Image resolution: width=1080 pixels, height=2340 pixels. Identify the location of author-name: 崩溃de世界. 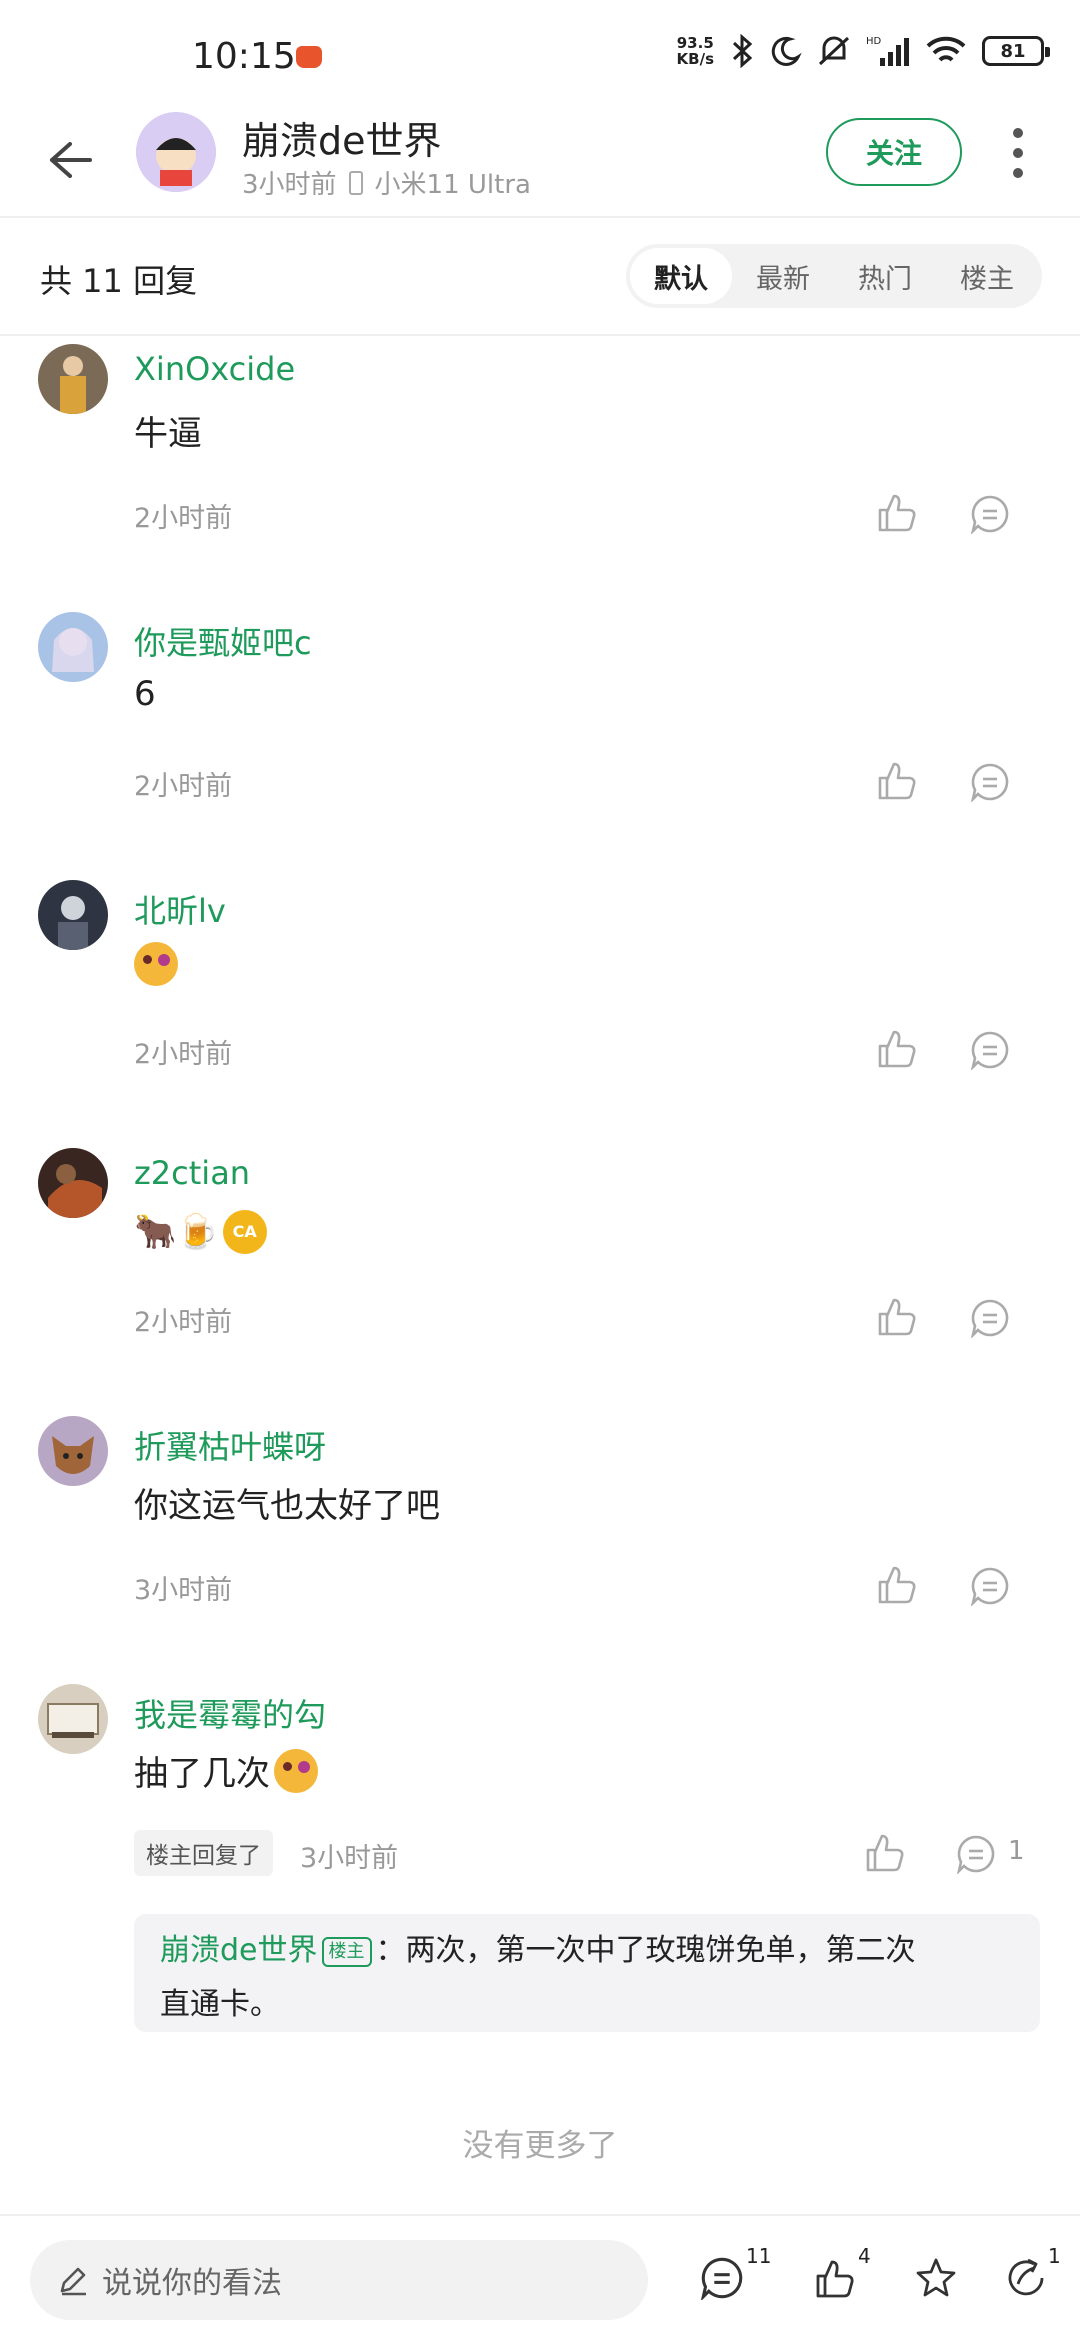
(342, 137).